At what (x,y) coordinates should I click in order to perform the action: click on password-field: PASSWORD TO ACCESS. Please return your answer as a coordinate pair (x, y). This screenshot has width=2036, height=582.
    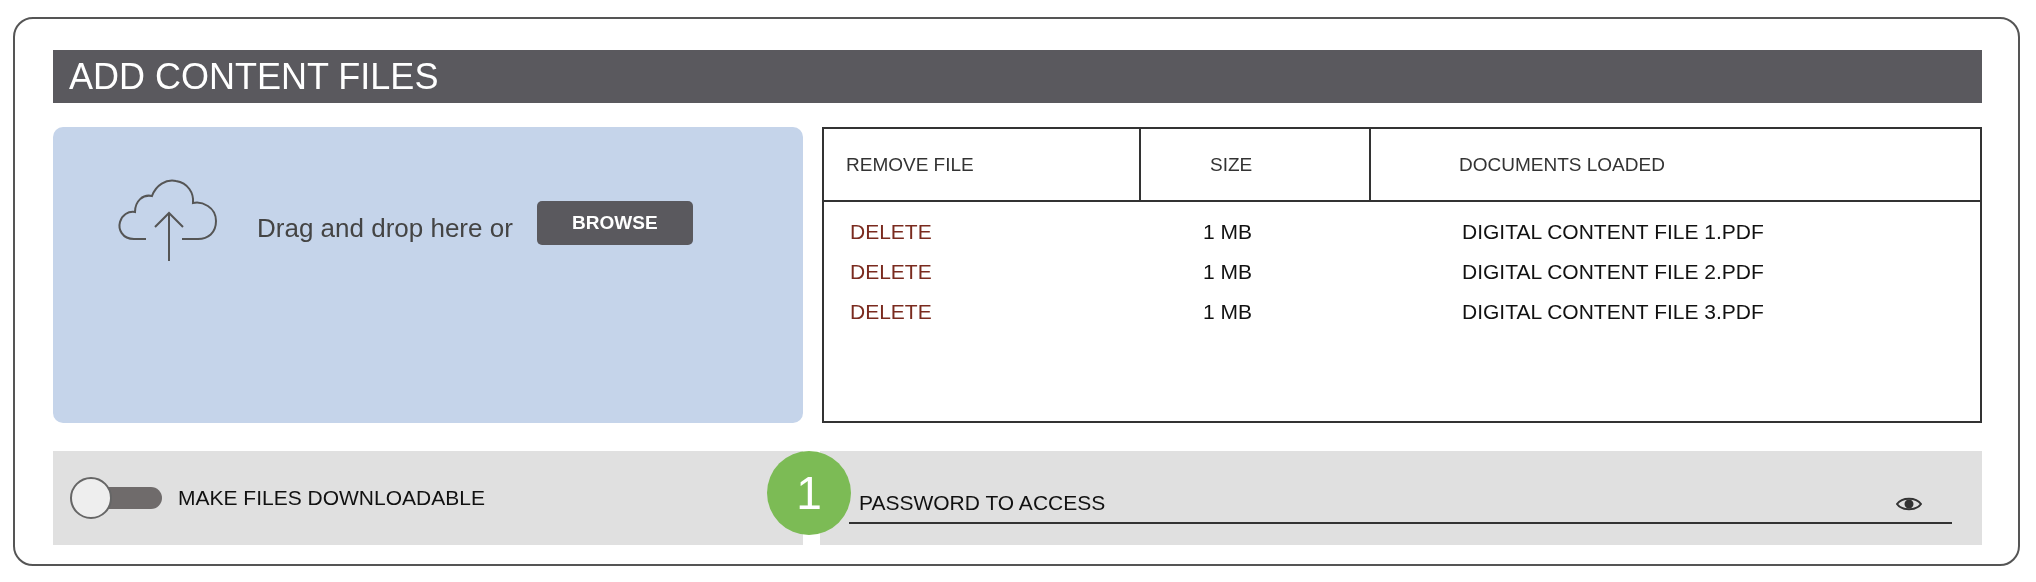
    Looking at the image, I should click on (1401, 498).